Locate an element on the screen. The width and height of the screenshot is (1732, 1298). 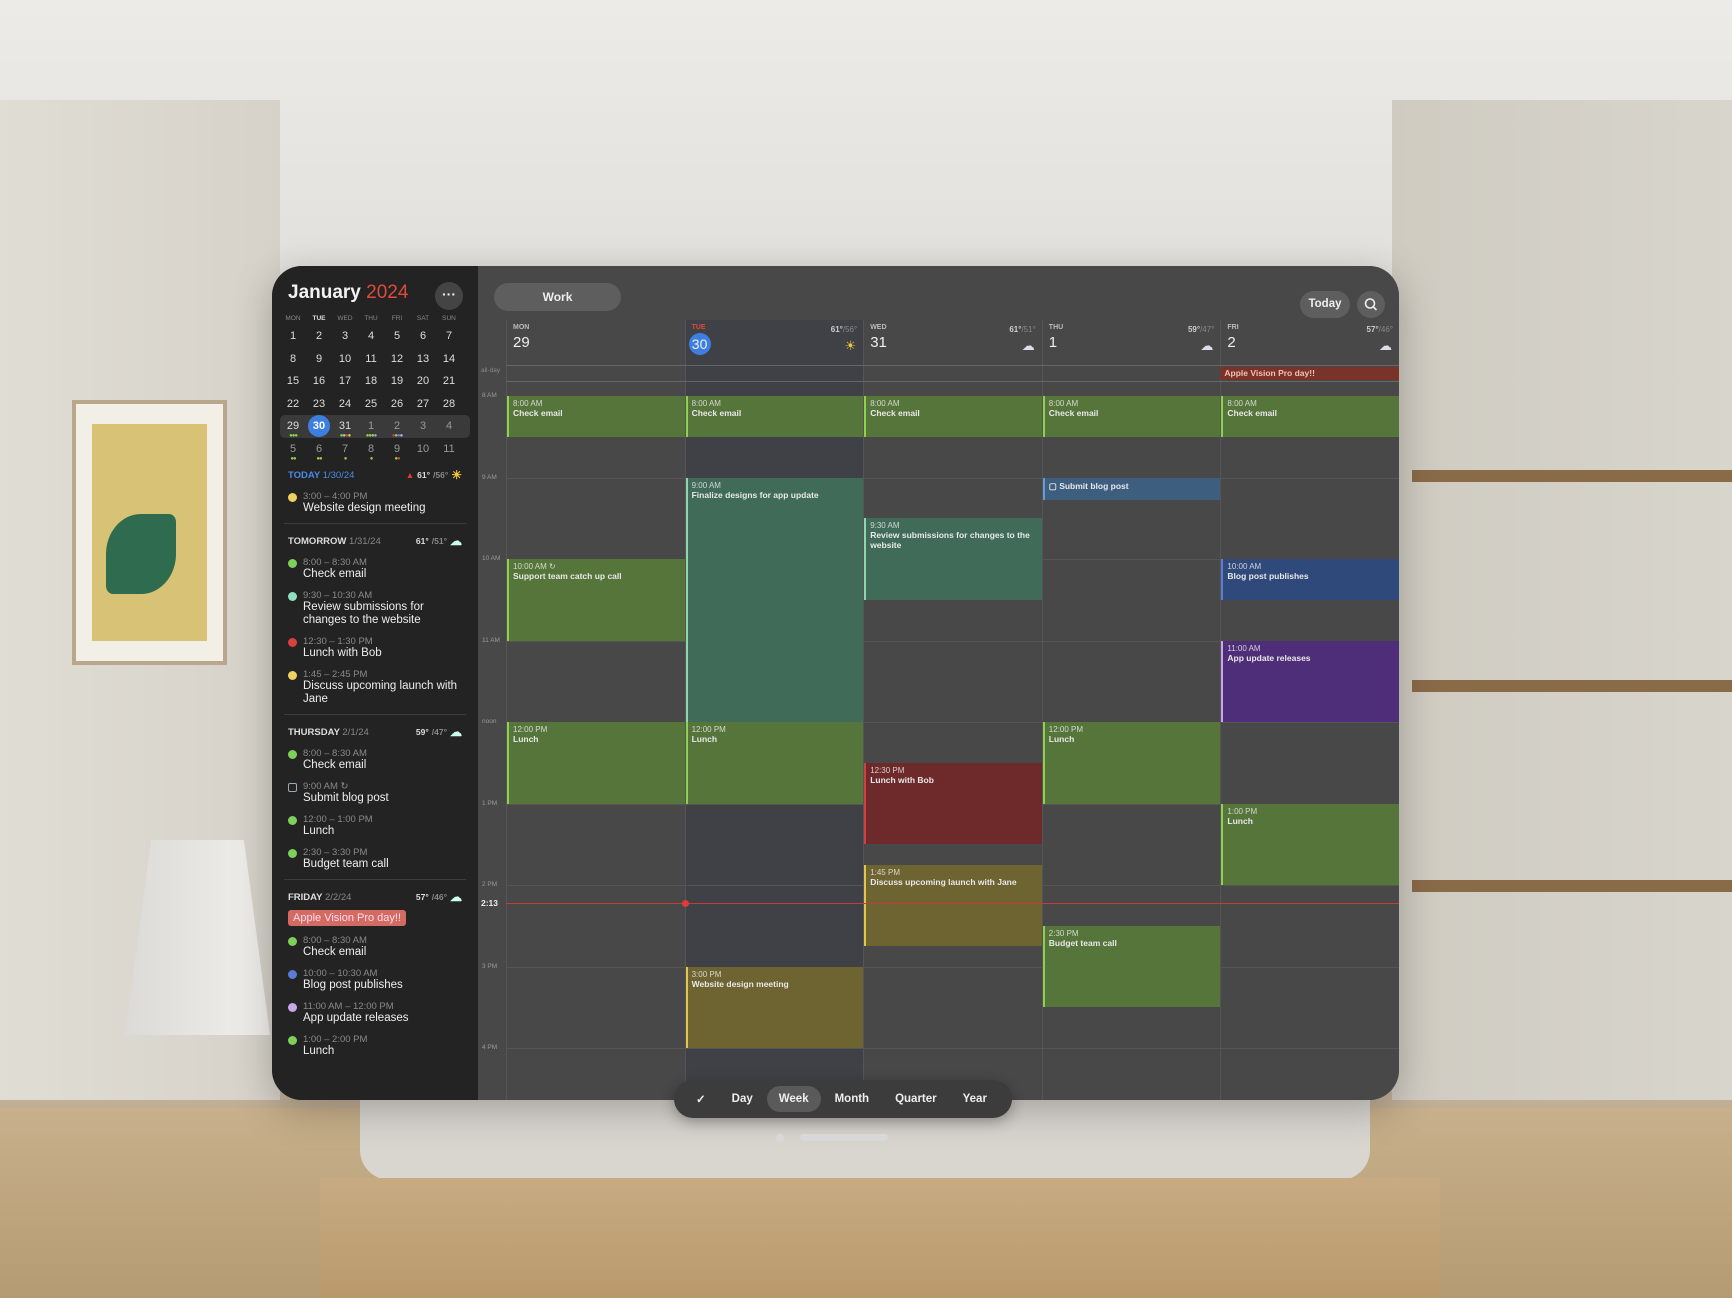
day-date: 1/30/24 is located at coordinates (338, 475).